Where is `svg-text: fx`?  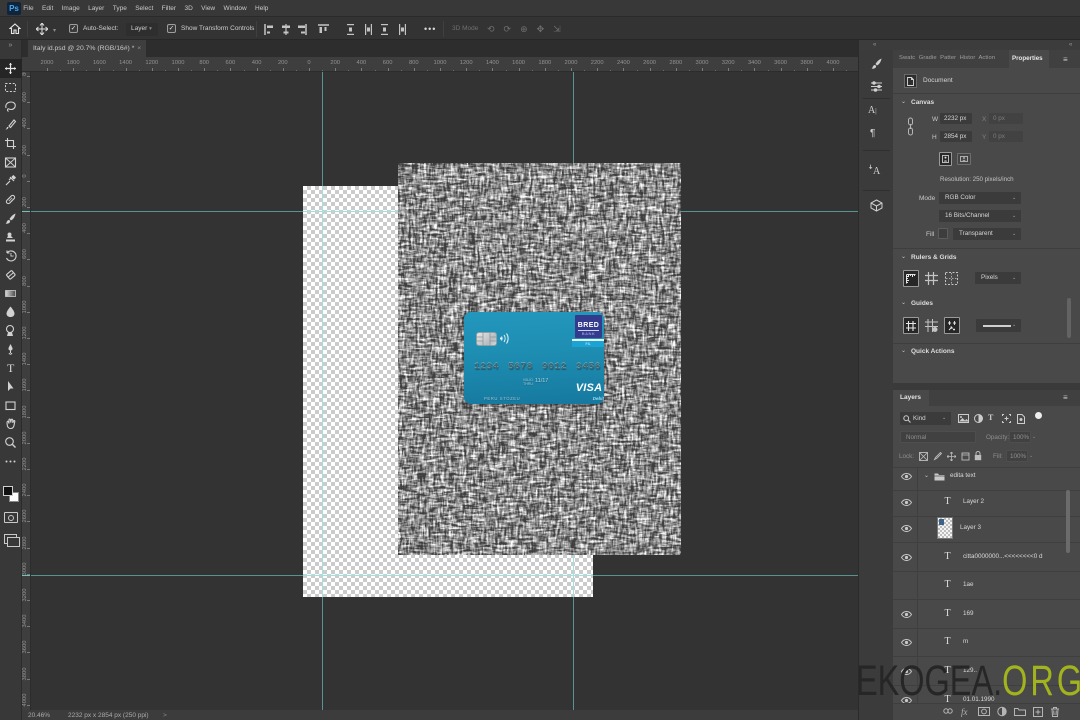
svg-text: fx is located at coordinates (964, 712).